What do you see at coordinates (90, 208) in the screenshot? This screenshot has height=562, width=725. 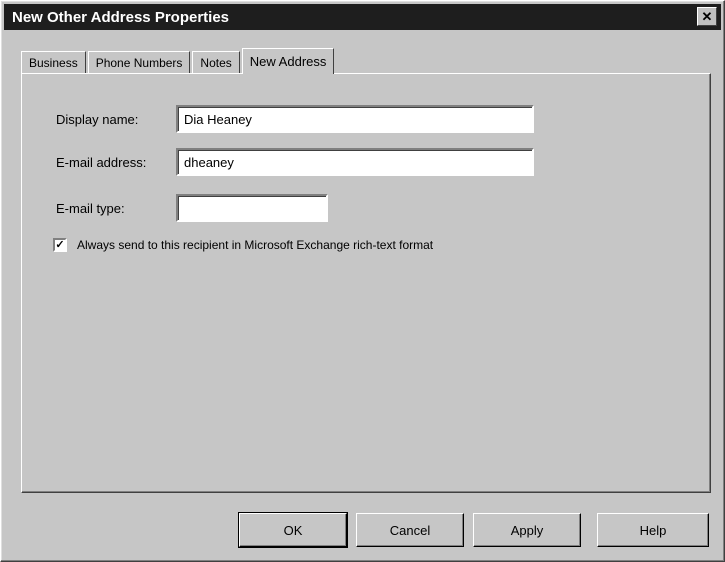 I see `email-type-label: E-mail type:` at bounding box center [90, 208].